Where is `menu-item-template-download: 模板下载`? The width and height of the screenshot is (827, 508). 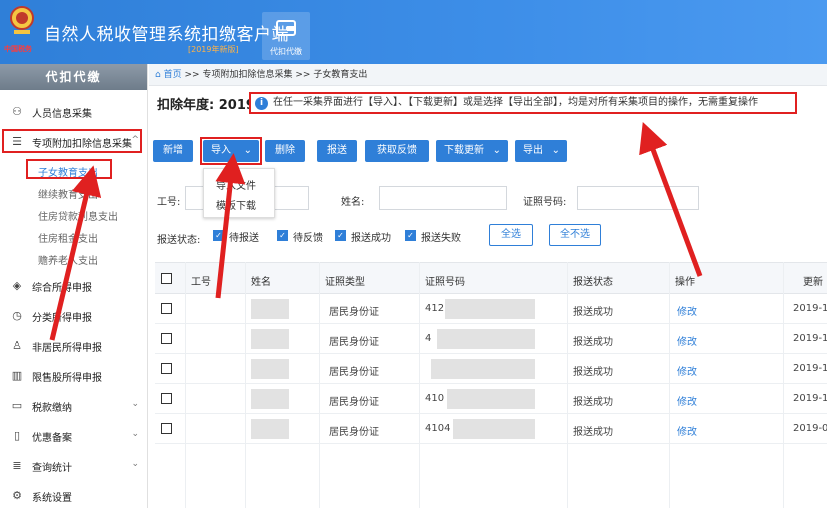 menu-item-template-download: 模板下载 is located at coordinates (236, 204).